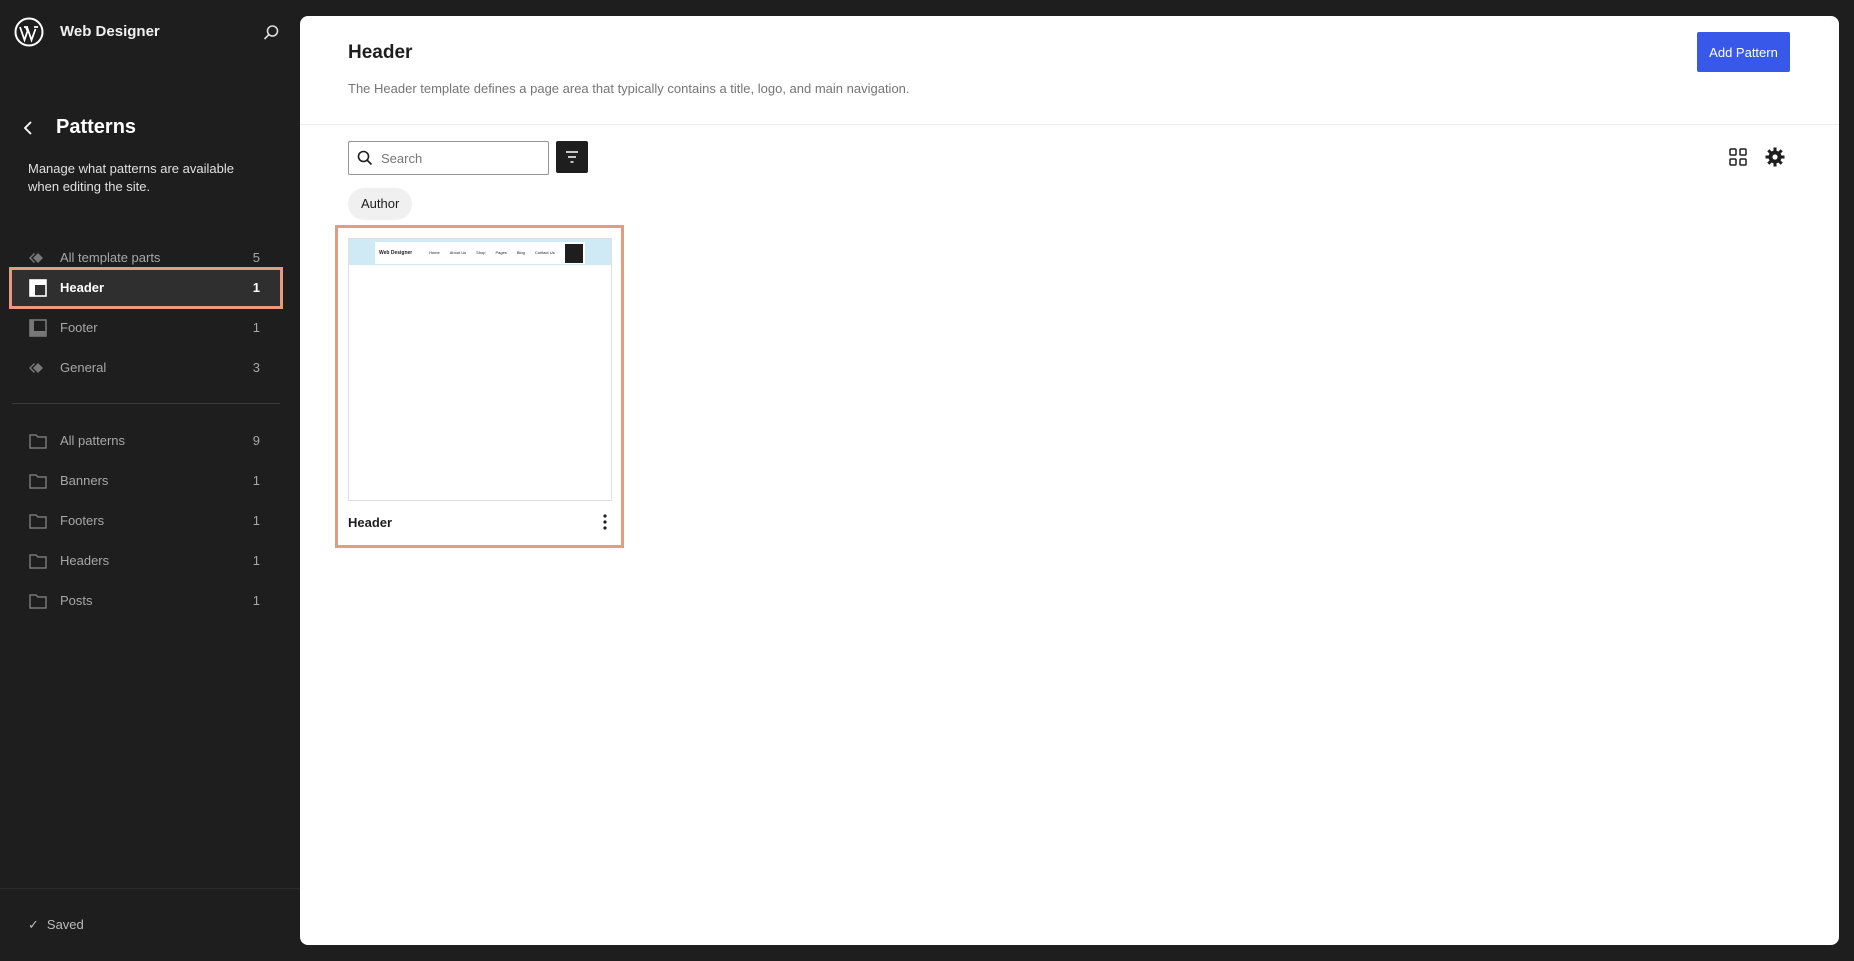  What do you see at coordinates (256, 440) in the screenshot?
I see `sidebar-item-count: 9` at bounding box center [256, 440].